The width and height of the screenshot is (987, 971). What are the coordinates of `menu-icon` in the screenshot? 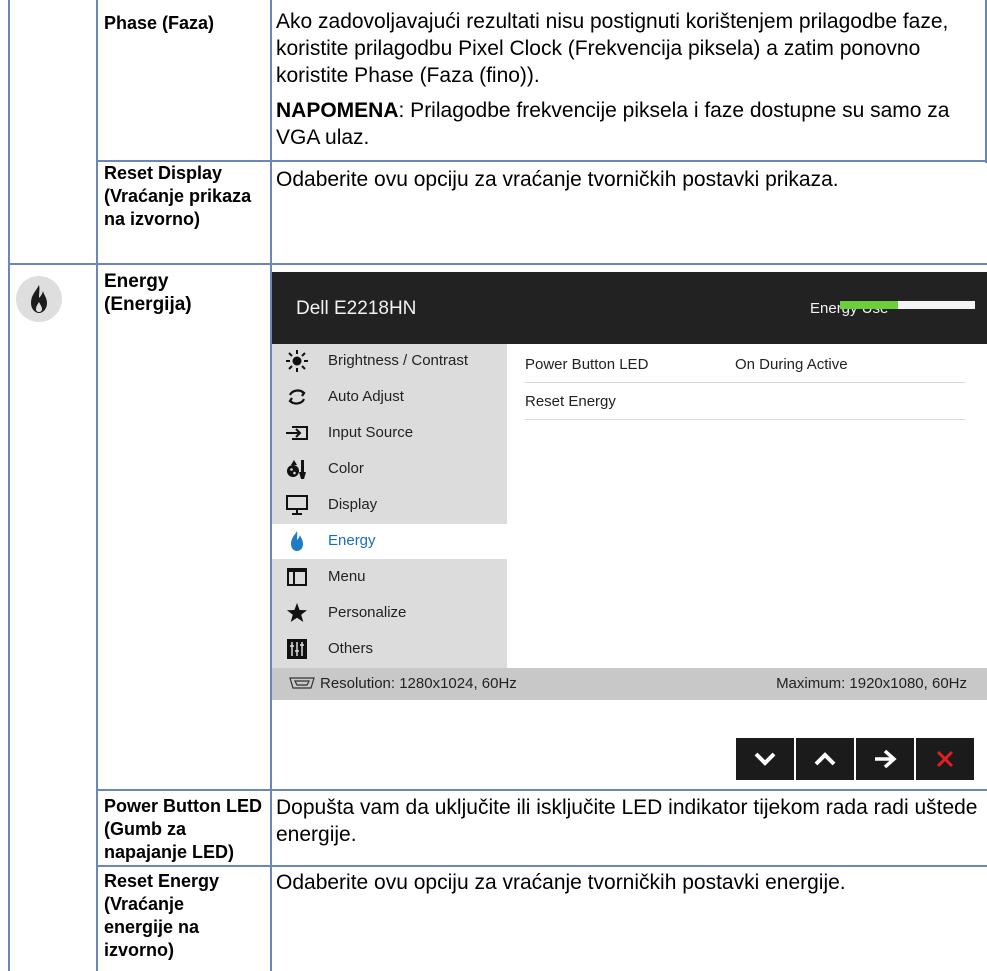 It's located at (297, 577).